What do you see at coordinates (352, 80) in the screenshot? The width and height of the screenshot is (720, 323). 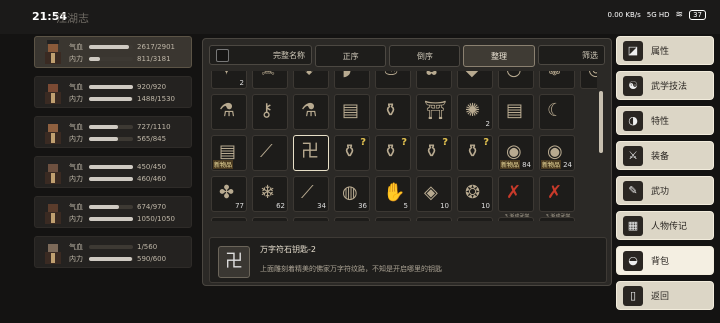 I see `inventory-slot: ◗` at bounding box center [352, 80].